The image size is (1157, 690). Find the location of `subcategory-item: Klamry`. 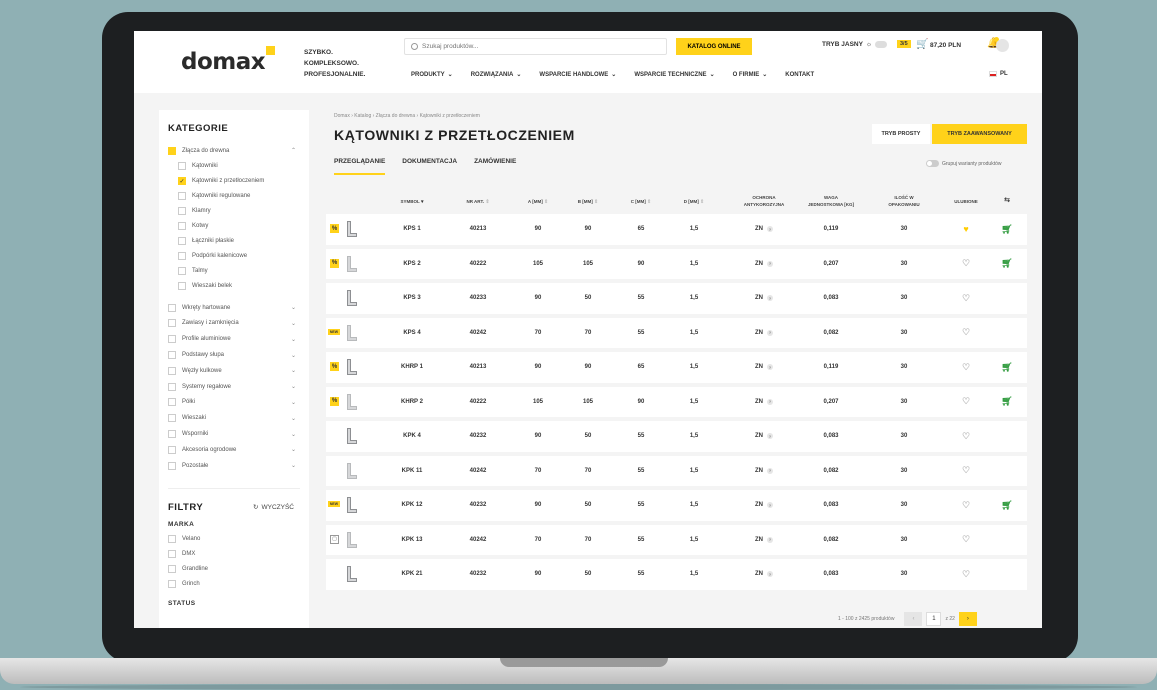

subcategory-item: Klamry is located at coordinates (234, 211).